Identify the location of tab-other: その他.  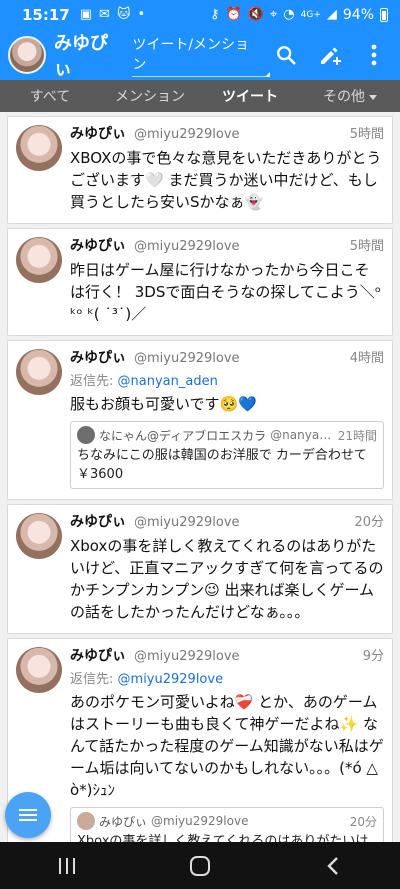
(350, 96).